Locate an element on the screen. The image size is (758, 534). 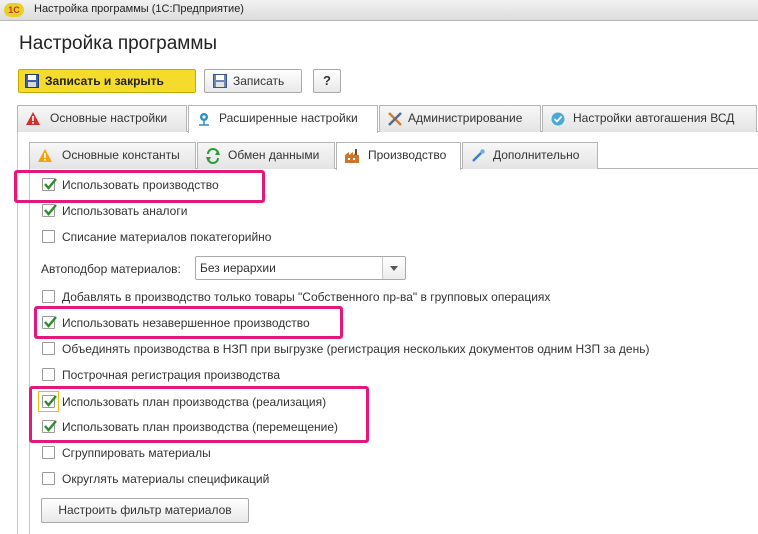
save-button: Записать is located at coordinates (253, 81).